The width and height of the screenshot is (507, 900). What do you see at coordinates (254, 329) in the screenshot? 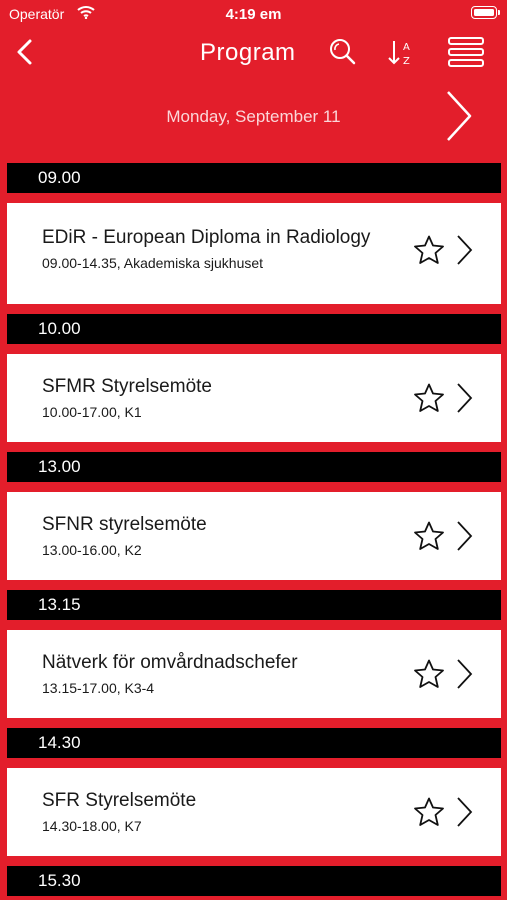
I see `time-section-header: 10.00` at bounding box center [254, 329].